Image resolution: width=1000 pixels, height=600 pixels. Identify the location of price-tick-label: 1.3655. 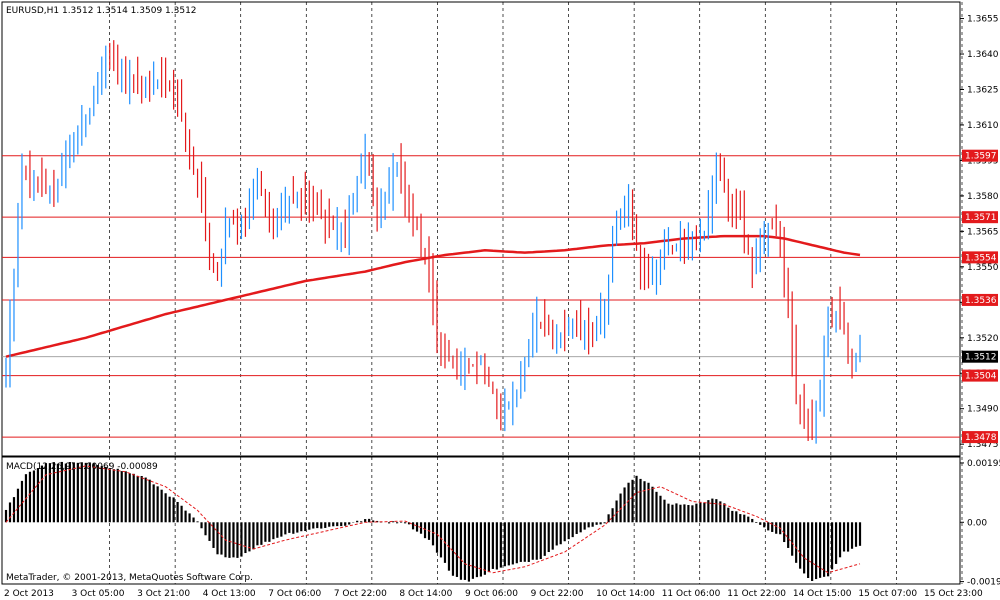
(983, 20).